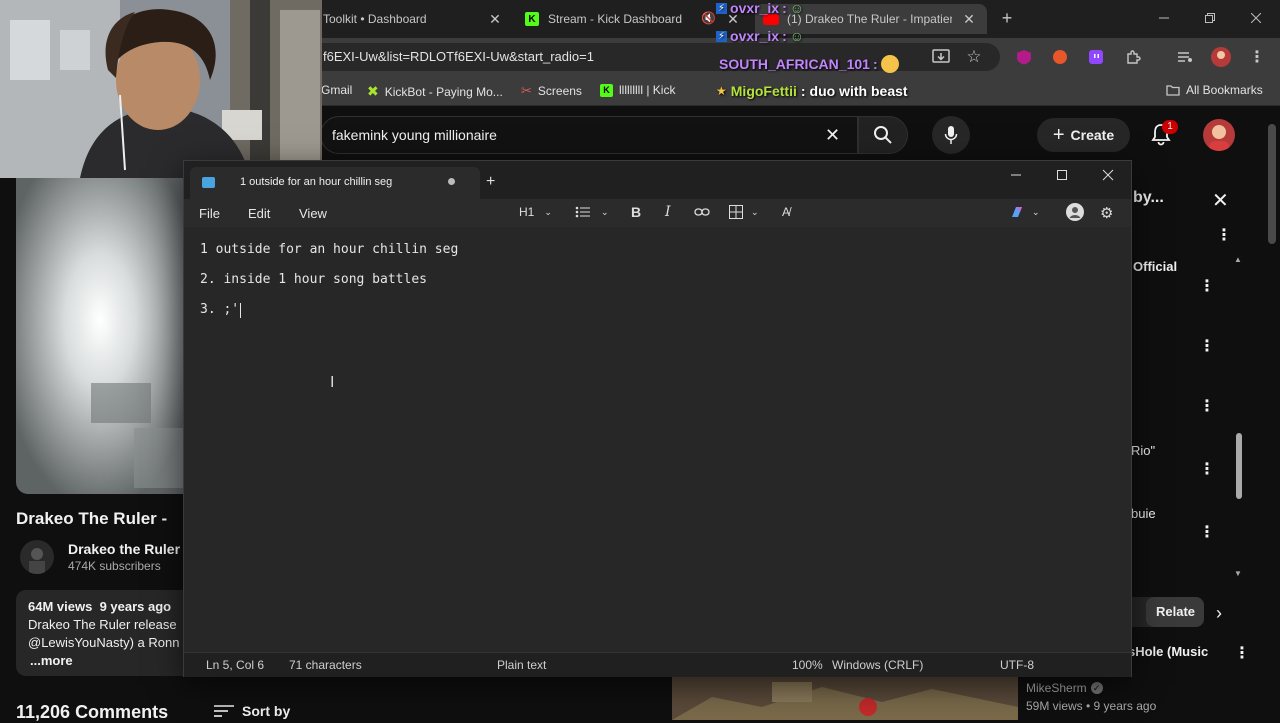  I want to click on menu-view: View, so click(313, 213).